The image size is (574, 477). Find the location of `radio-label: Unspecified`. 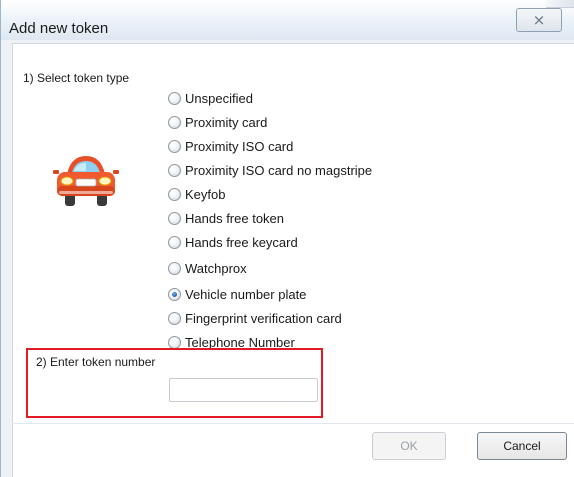

radio-label: Unspecified is located at coordinates (219, 98).